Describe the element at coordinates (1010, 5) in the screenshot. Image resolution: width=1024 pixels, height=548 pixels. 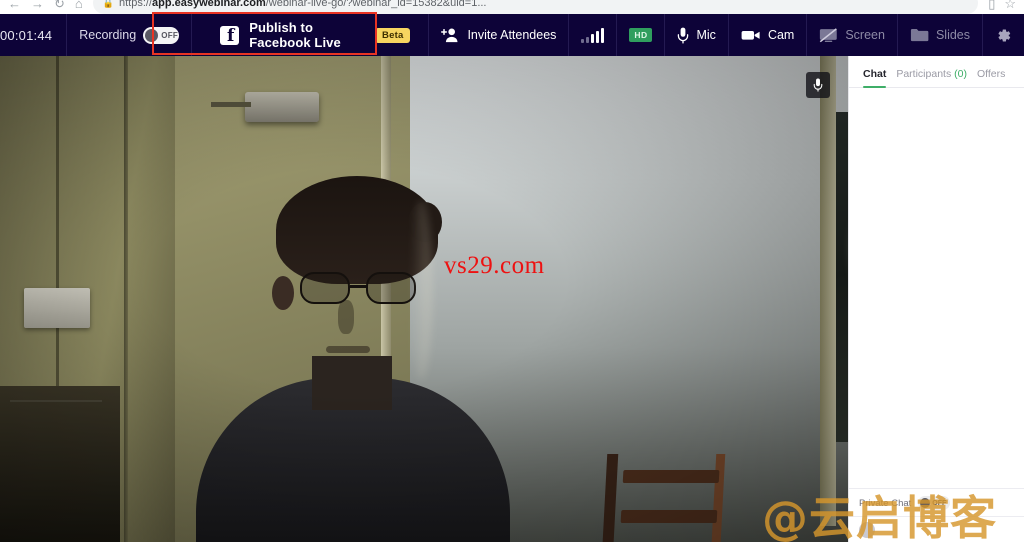
I see `star-icon: ☆` at that location.